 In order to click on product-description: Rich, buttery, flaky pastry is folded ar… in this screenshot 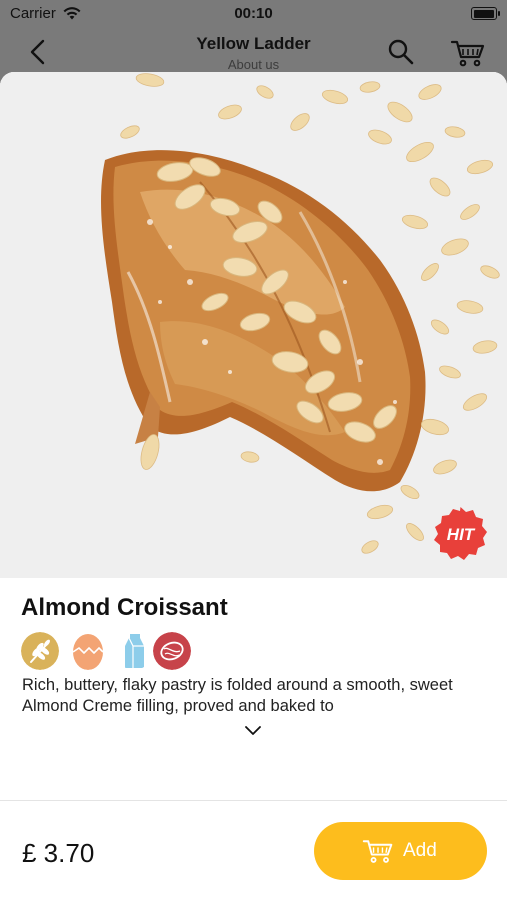, I will do `click(237, 695)`.